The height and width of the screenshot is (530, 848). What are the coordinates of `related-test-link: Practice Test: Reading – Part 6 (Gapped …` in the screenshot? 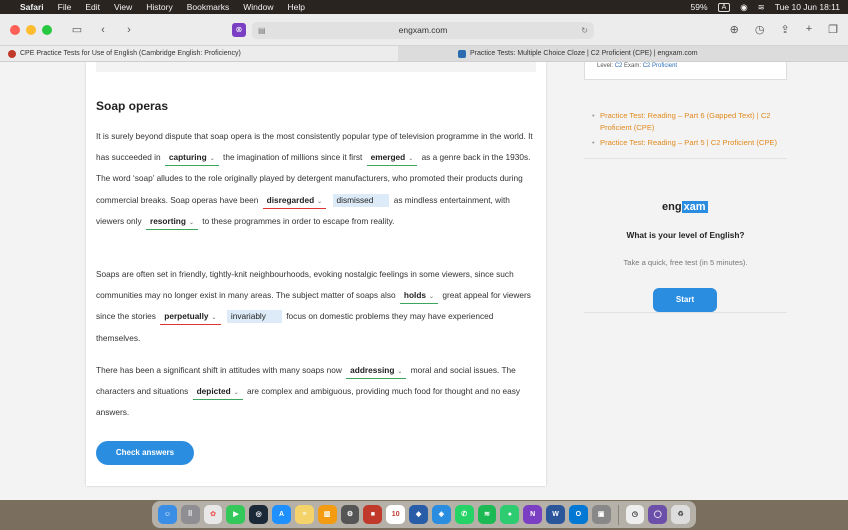 It's located at (689, 121).